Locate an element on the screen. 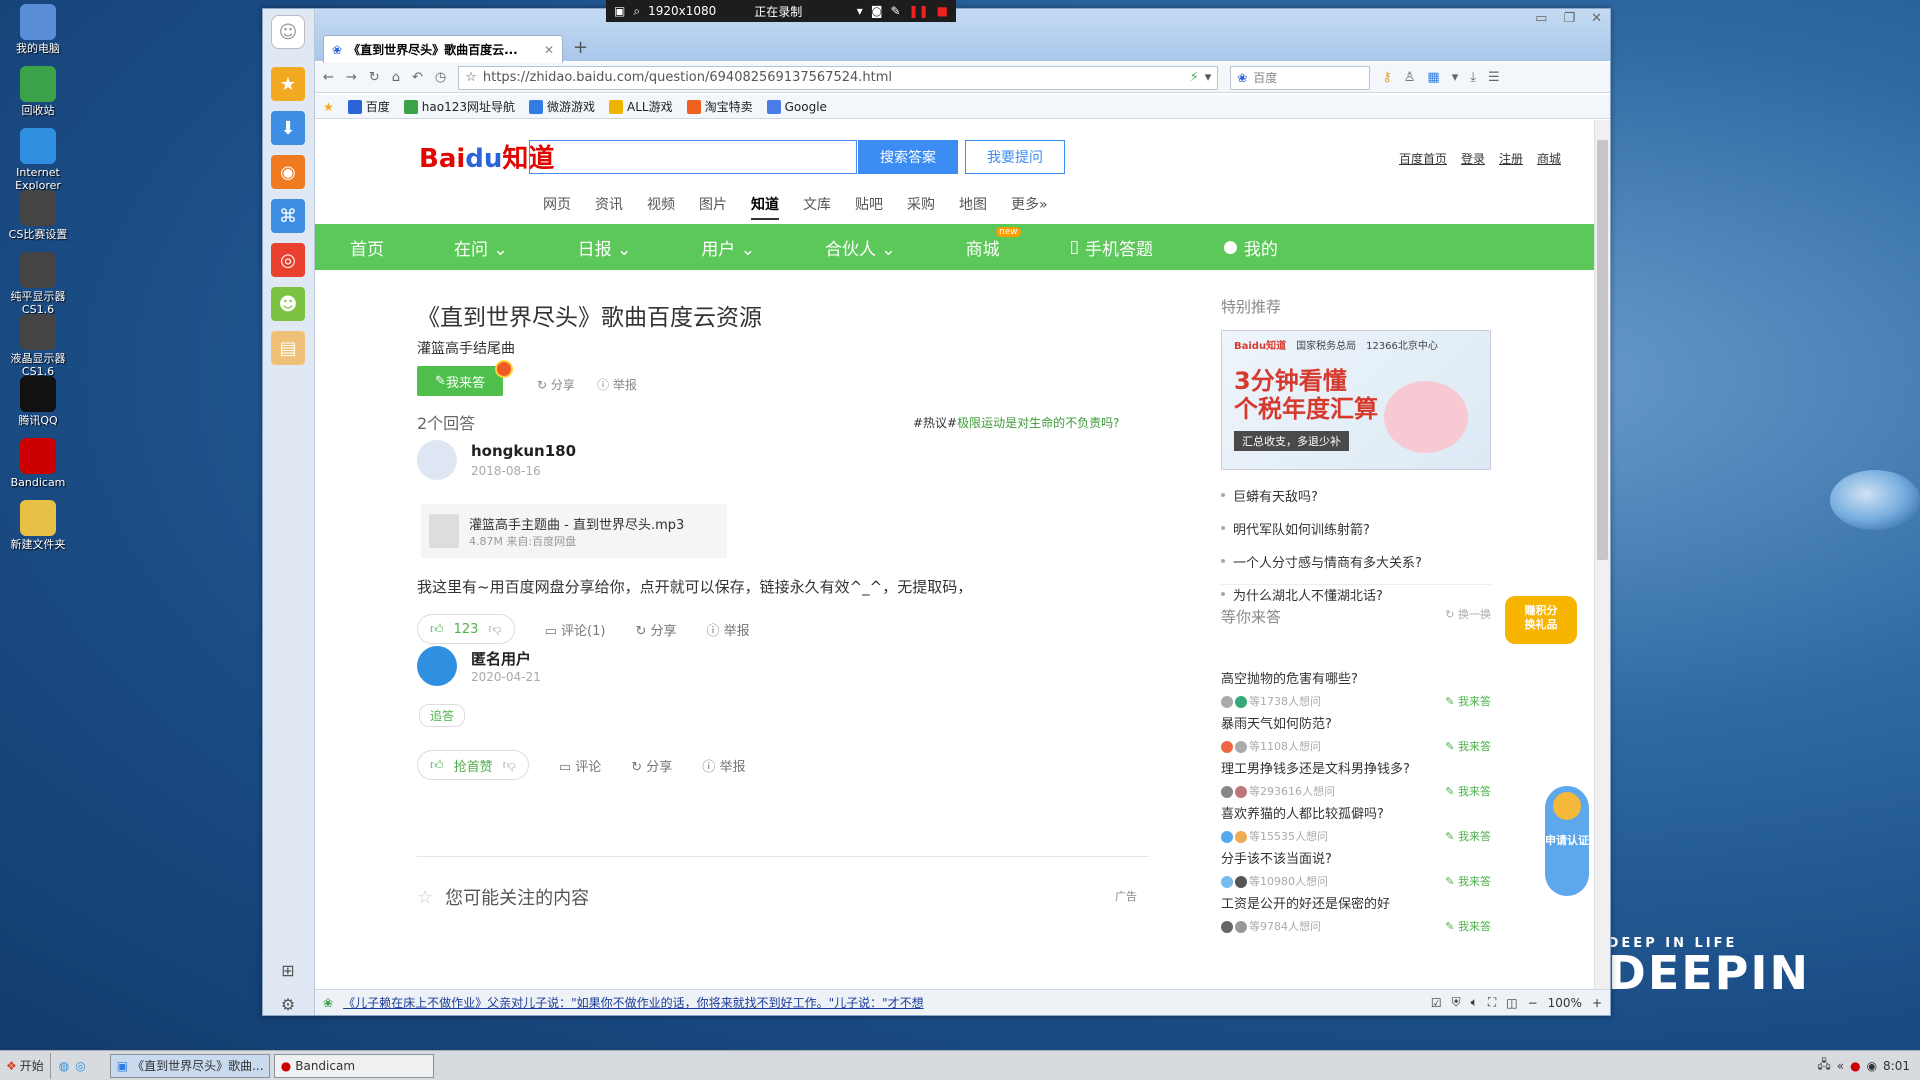  bookmark-item: 微游游戏 is located at coordinates (562, 106).